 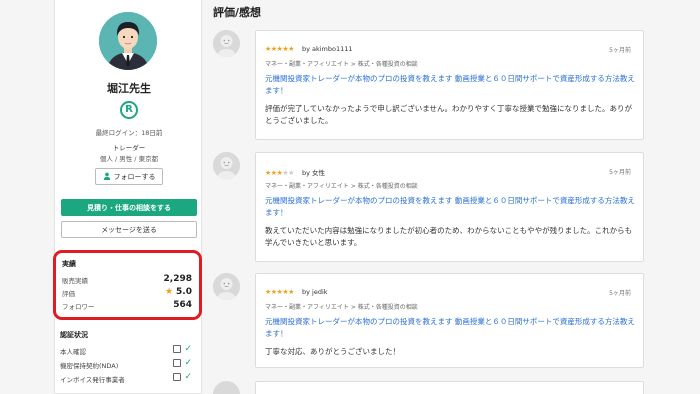 What do you see at coordinates (127, 293) in the screenshot?
I see `stat-rating: 評価 ★ 5.0` at bounding box center [127, 293].